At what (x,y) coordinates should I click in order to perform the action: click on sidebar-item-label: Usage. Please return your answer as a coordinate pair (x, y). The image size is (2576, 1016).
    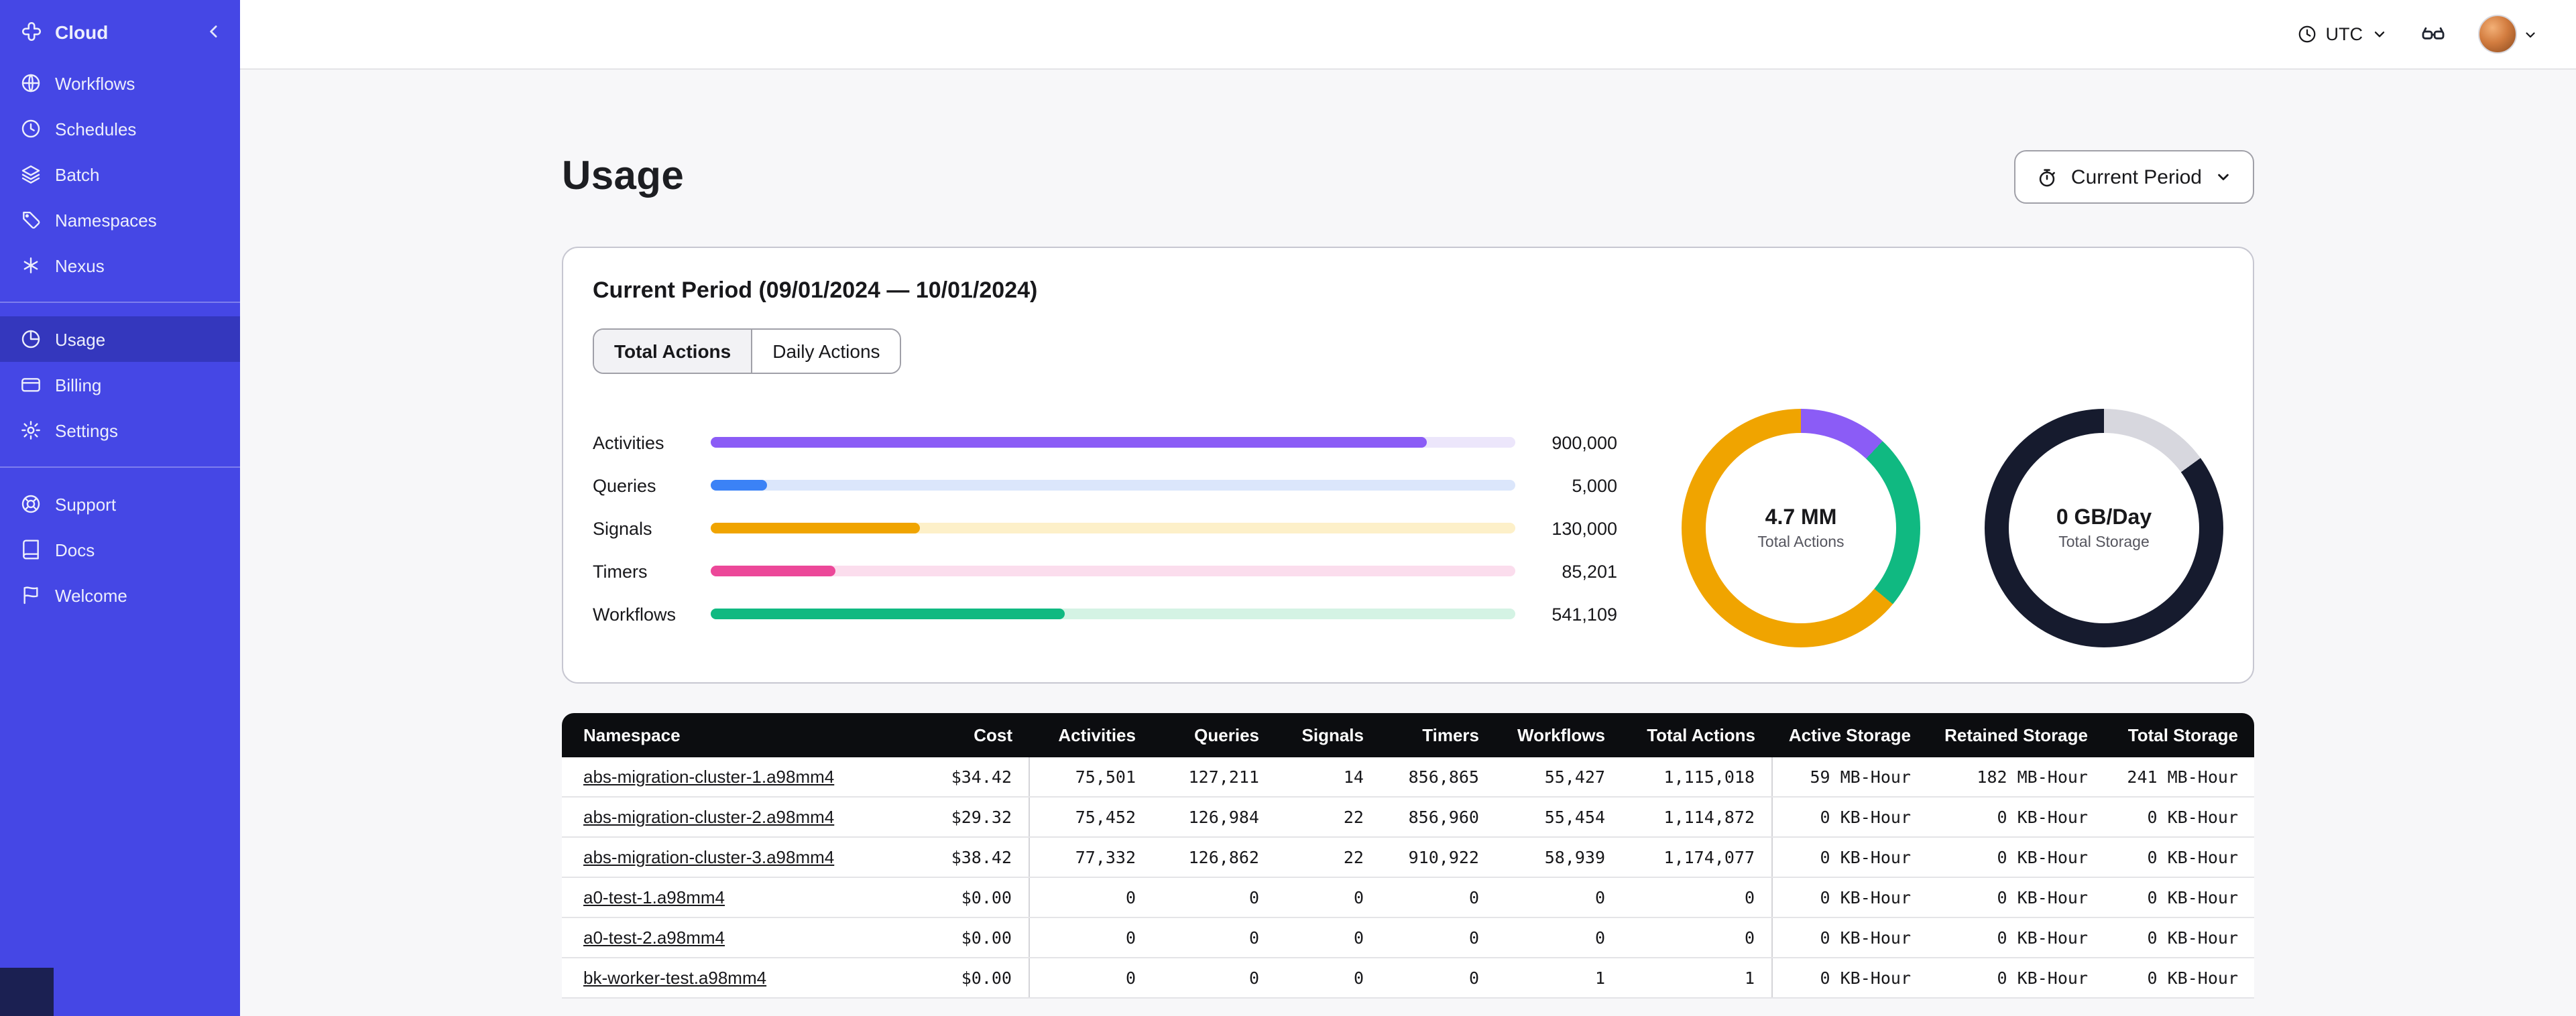
    Looking at the image, I should click on (80, 339).